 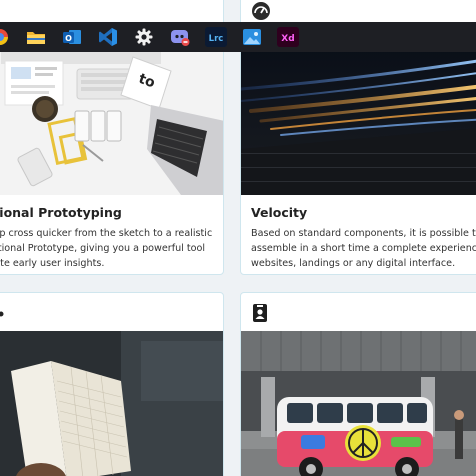 I want to click on taskbar-file-explorer, so click(x=36, y=37).